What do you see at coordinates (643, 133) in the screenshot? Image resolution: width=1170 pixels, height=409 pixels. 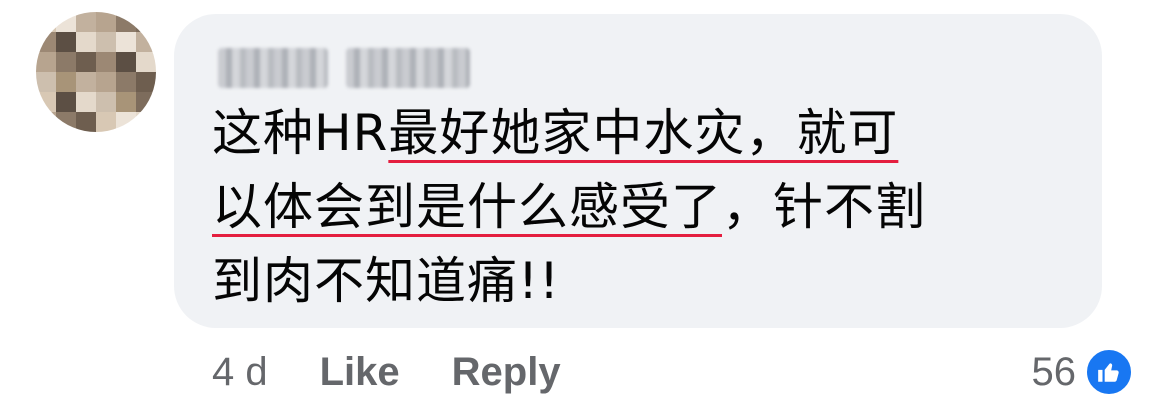 I see `comment-text-underlined: 最好她家中水灾，就可` at bounding box center [643, 133].